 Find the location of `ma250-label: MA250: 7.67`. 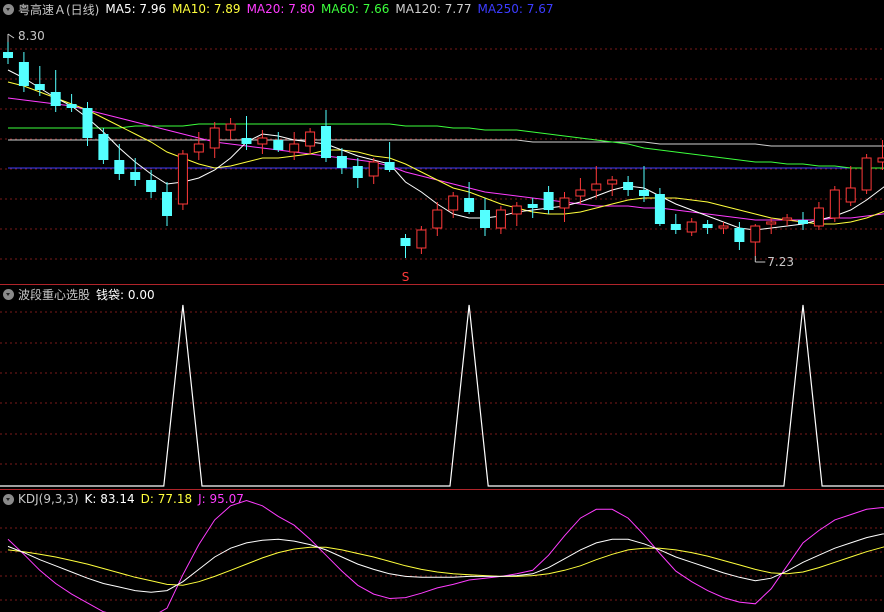

ma250-label: MA250: 7.67 is located at coordinates (515, 9).